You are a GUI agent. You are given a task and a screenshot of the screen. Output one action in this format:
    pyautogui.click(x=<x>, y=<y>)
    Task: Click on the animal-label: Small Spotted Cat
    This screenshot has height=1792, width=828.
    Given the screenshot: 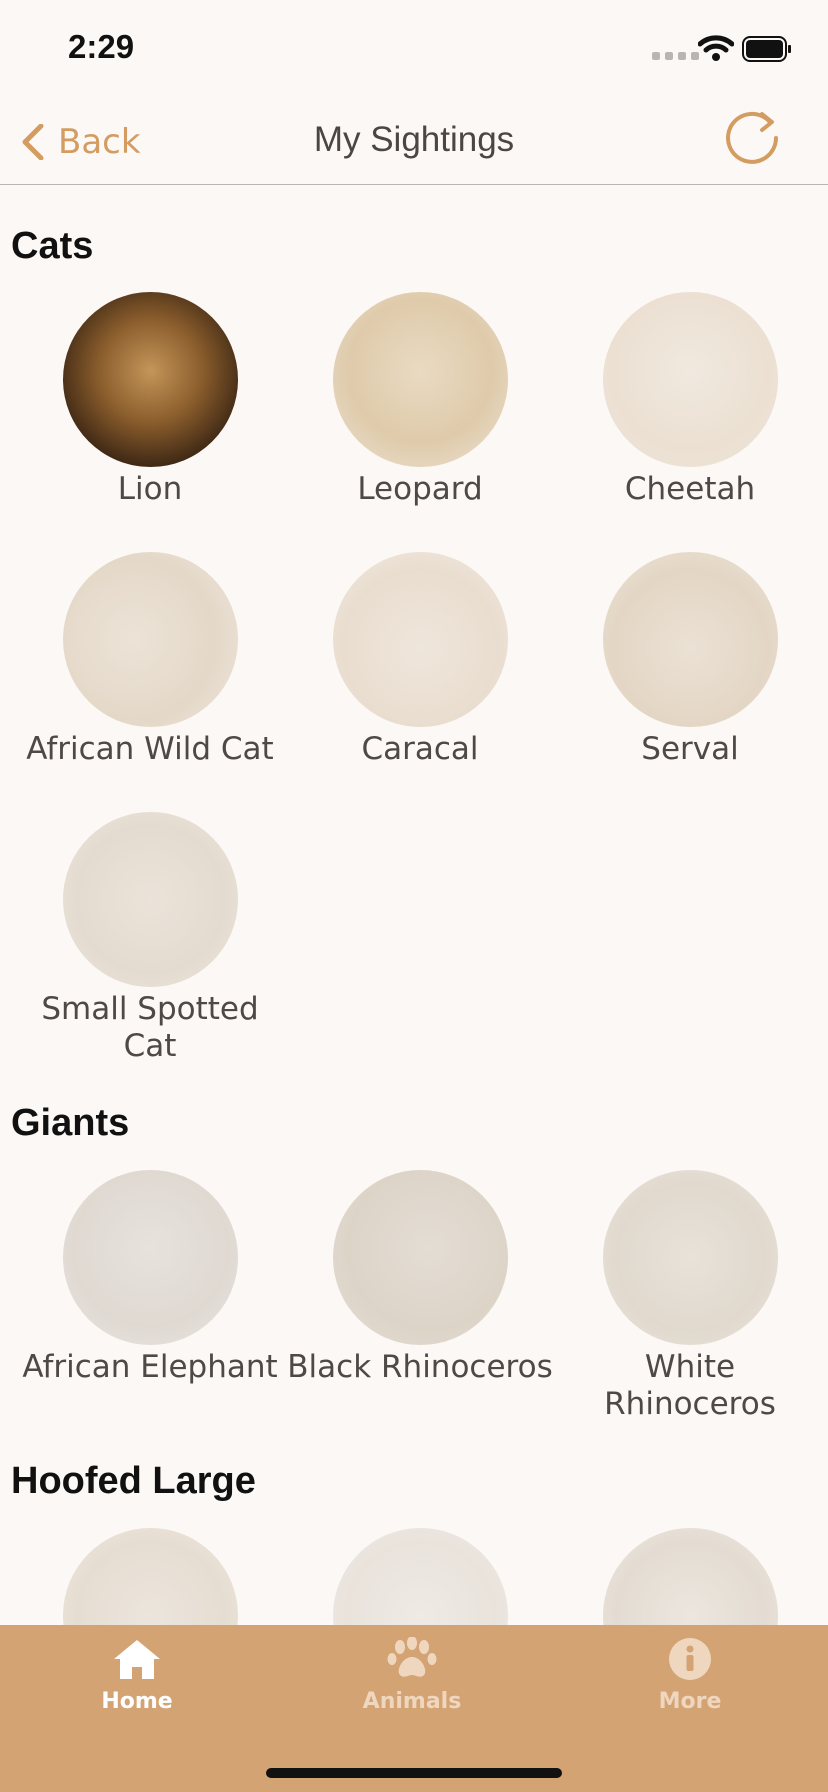 What is the action you would take?
    pyautogui.click(x=150, y=1027)
    